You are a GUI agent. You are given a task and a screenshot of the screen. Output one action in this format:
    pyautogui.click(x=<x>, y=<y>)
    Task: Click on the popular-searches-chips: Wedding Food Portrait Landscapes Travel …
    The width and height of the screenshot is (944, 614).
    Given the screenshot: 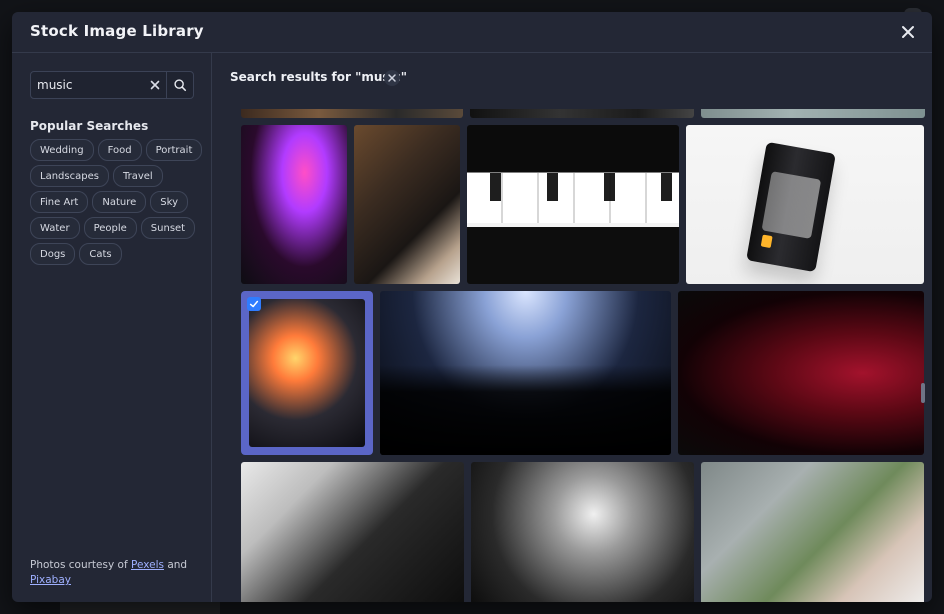 What is the action you would take?
    pyautogui.click(x=117, y=202)
    